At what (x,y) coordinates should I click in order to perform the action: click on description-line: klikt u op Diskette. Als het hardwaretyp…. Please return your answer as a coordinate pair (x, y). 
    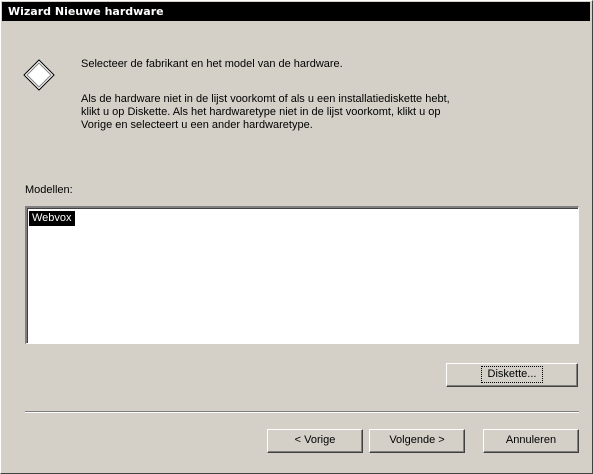
    Looking at the image, I should click on (261, 112).